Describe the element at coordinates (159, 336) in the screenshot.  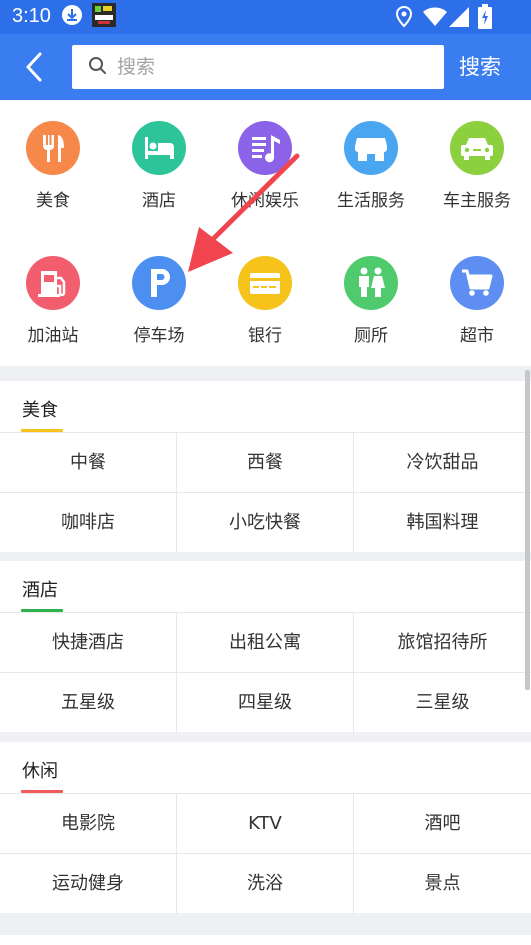
I see `category-label: 停车场` at that location.